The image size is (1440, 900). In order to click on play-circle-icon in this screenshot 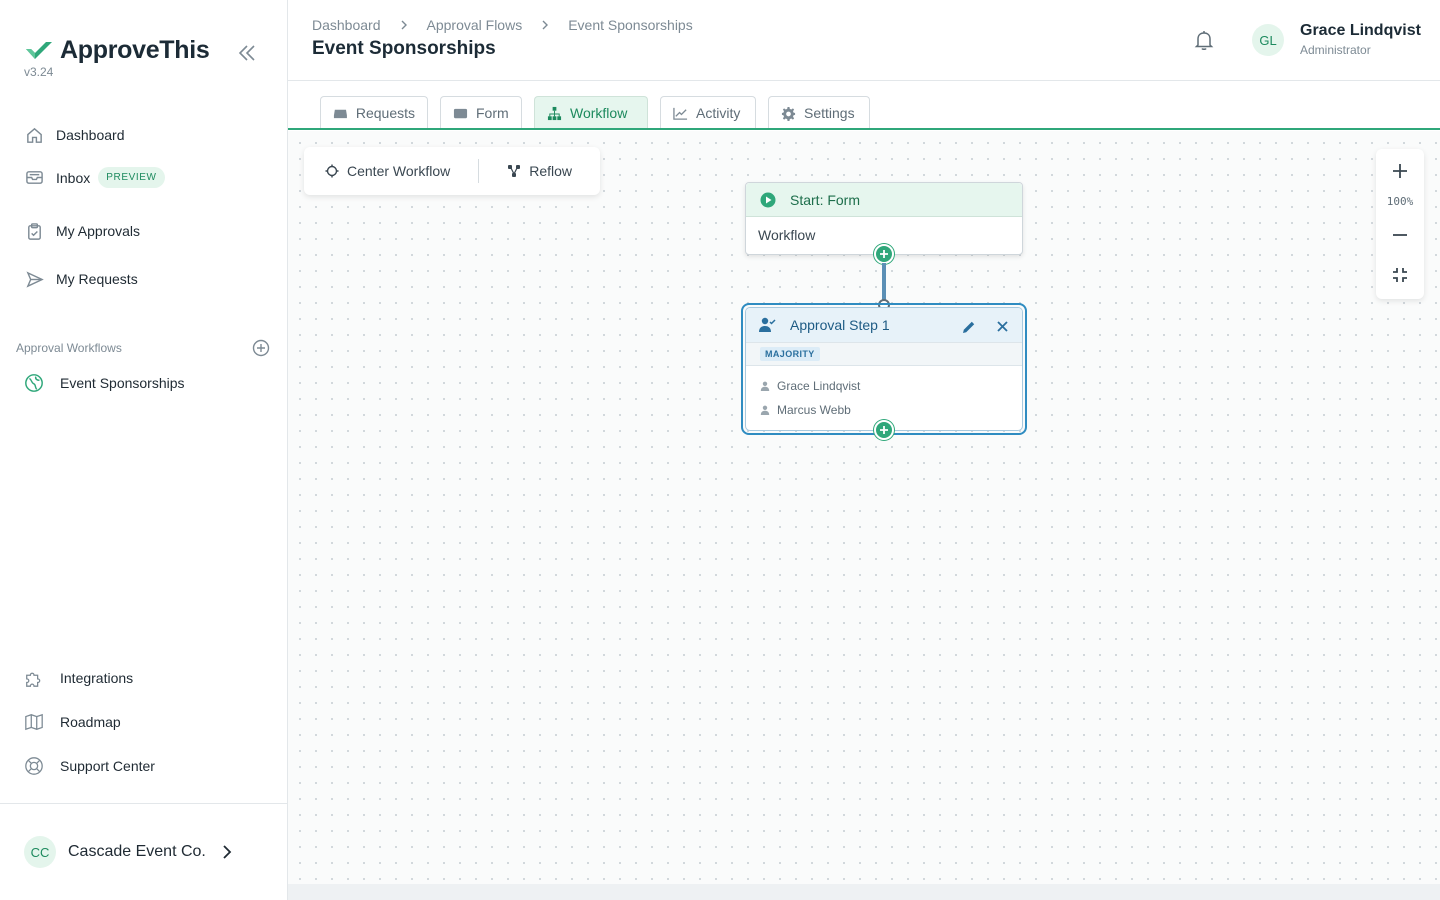, I will do `click(768, 199)`.